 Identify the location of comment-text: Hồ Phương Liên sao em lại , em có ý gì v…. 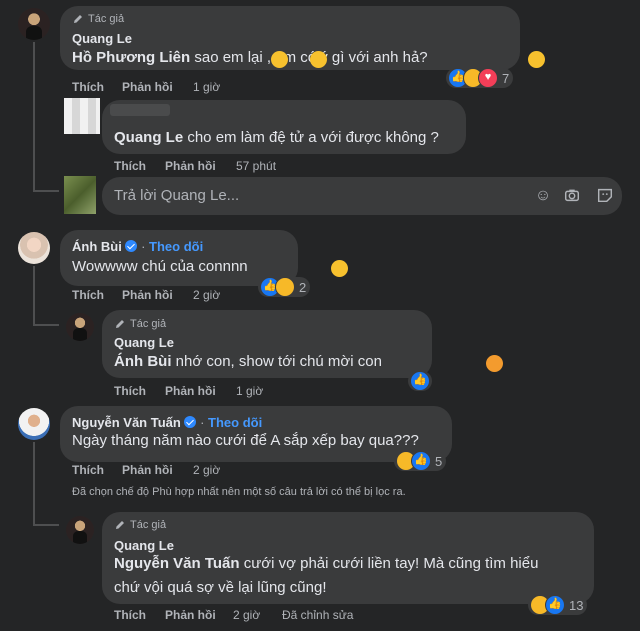
(250, 58).